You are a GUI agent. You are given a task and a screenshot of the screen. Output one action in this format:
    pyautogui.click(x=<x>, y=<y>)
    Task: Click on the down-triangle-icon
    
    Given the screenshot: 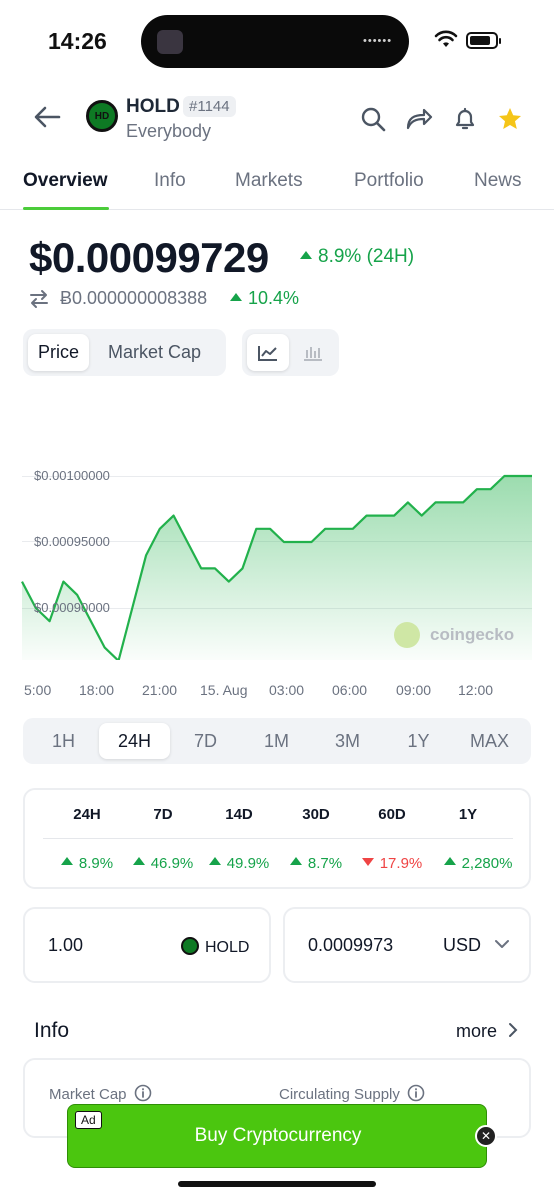 What is the action you would take?
    pyautogui.click(x=367, y=862)
    